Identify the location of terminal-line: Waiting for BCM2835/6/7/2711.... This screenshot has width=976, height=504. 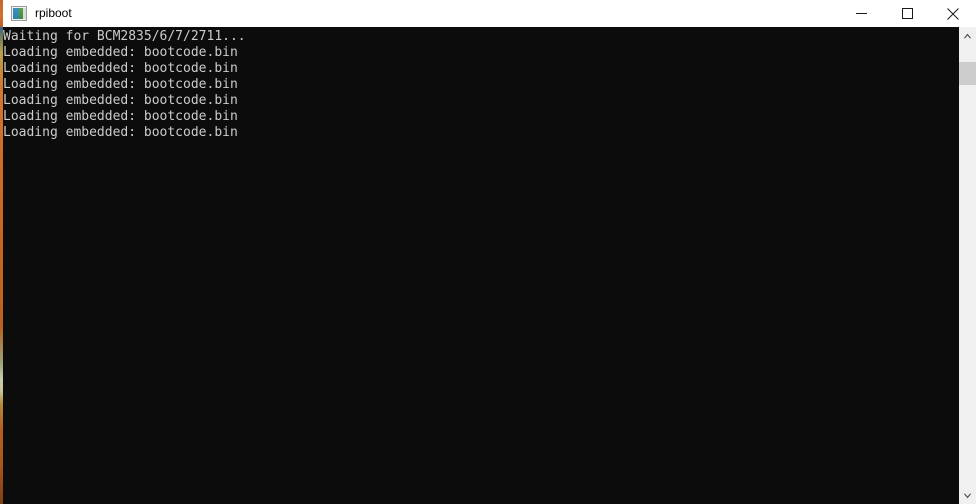
(124, 36).